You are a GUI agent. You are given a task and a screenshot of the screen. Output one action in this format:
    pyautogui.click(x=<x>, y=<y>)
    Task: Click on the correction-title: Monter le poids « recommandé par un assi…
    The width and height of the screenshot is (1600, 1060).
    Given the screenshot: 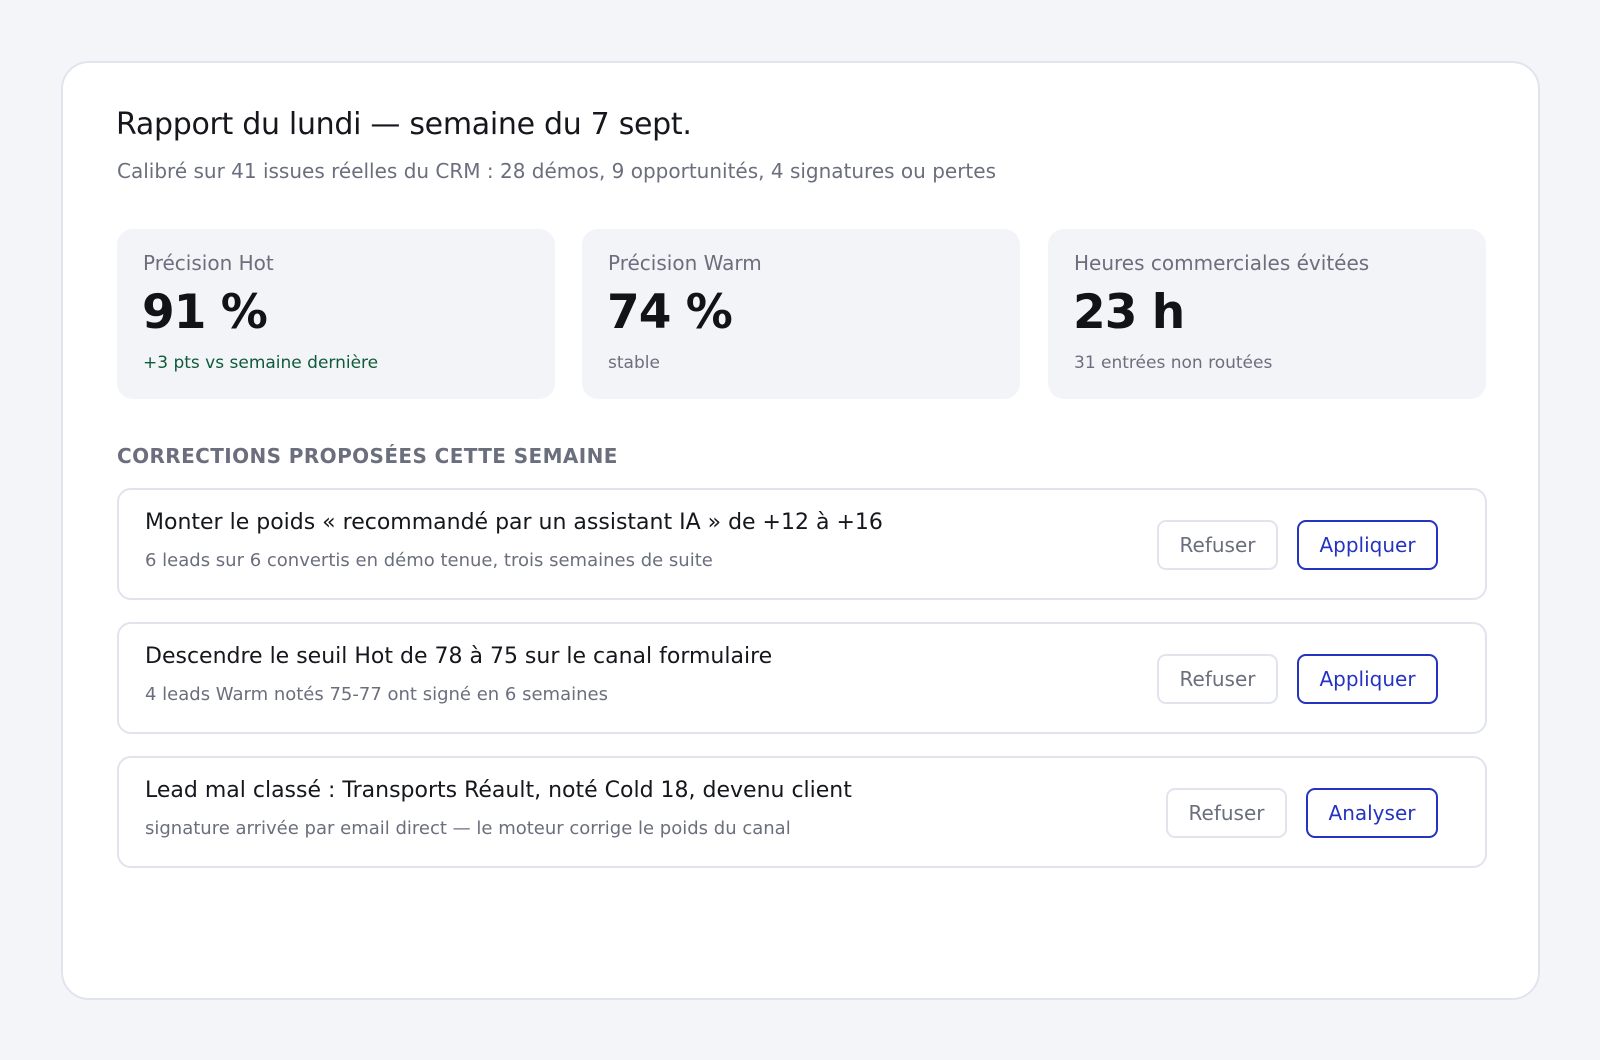 What is the action you would take?
    pyautogui.click(x=514, y=522)
    